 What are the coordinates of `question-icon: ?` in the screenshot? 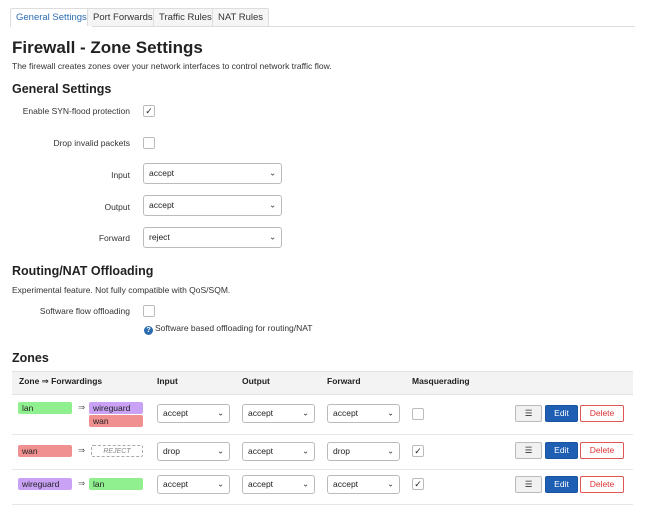 It's located at (148, 330).